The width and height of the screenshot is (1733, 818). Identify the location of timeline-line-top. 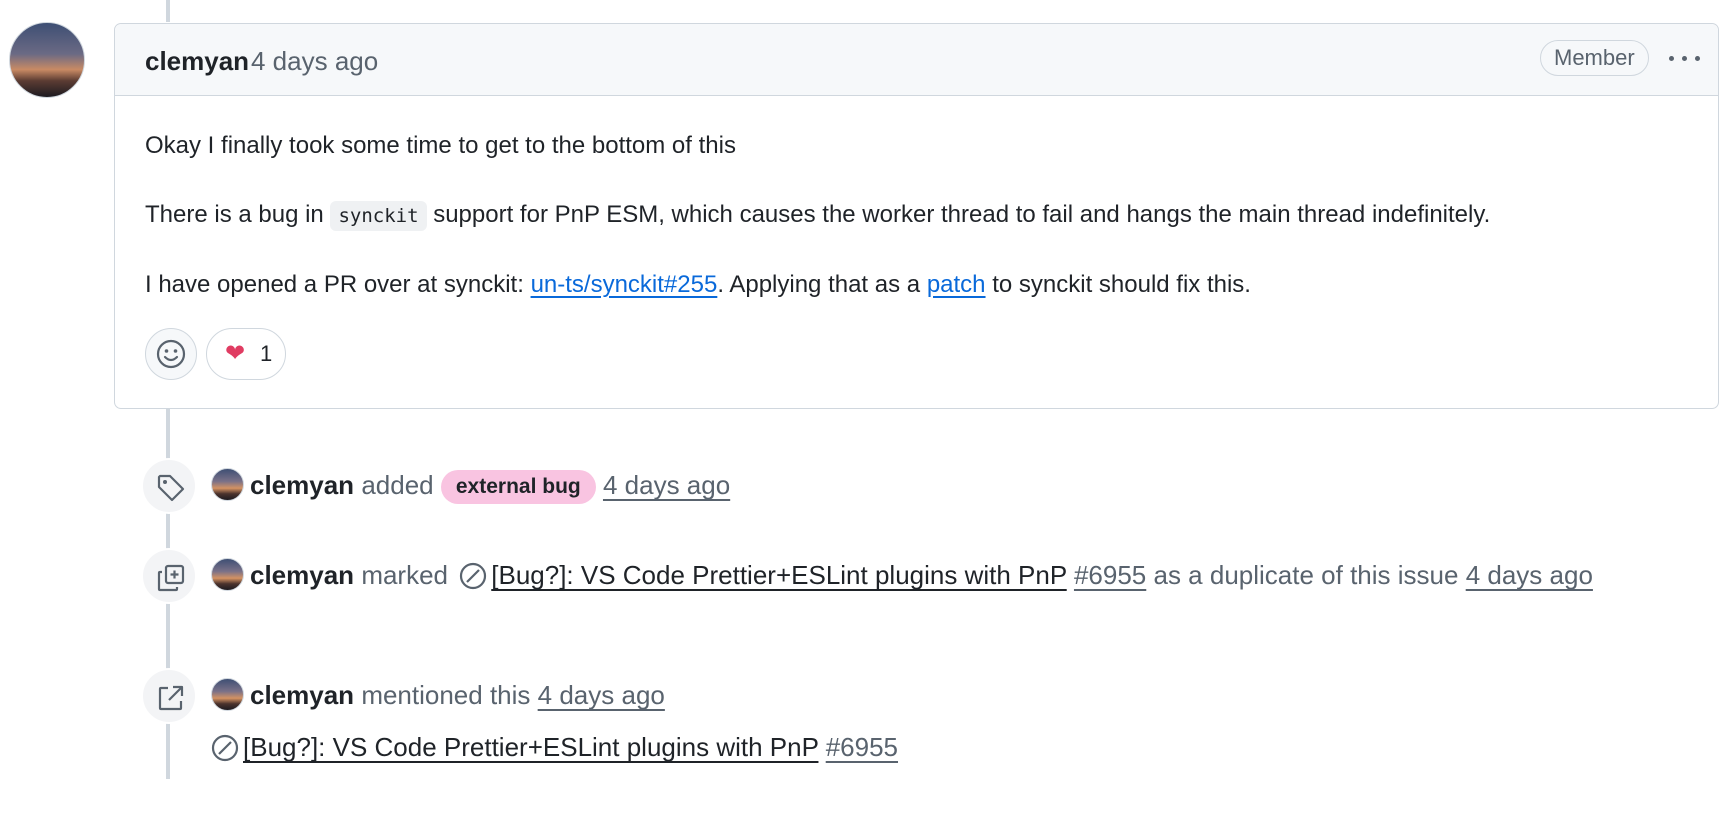
(168, 11).